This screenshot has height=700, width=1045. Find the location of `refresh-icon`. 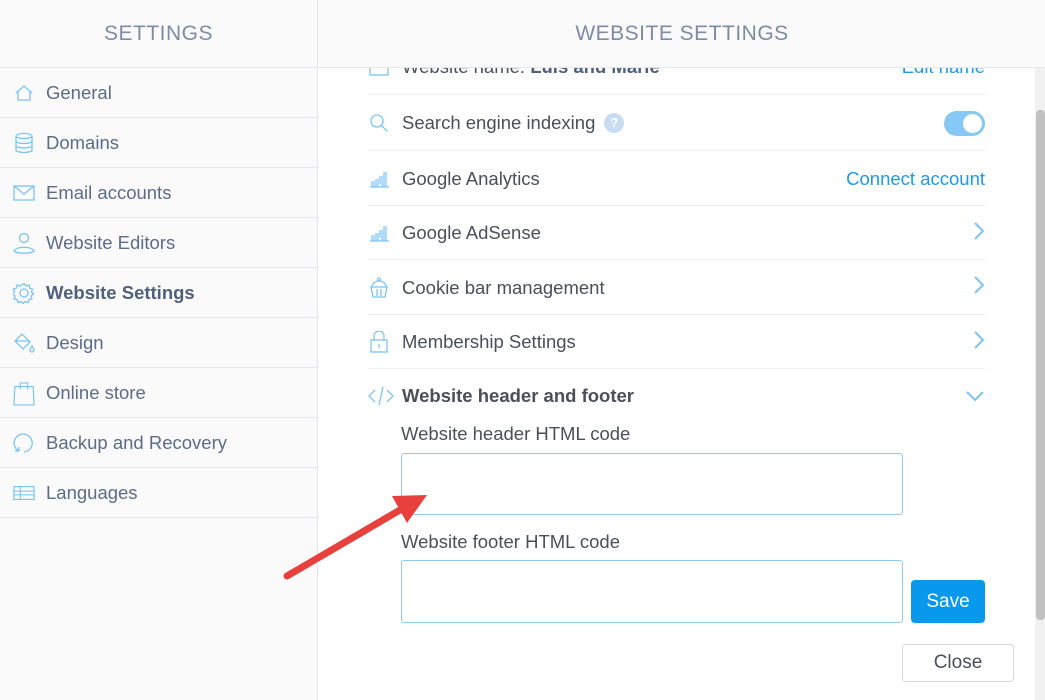

refresh-icon is located at coordinates (24, 443).